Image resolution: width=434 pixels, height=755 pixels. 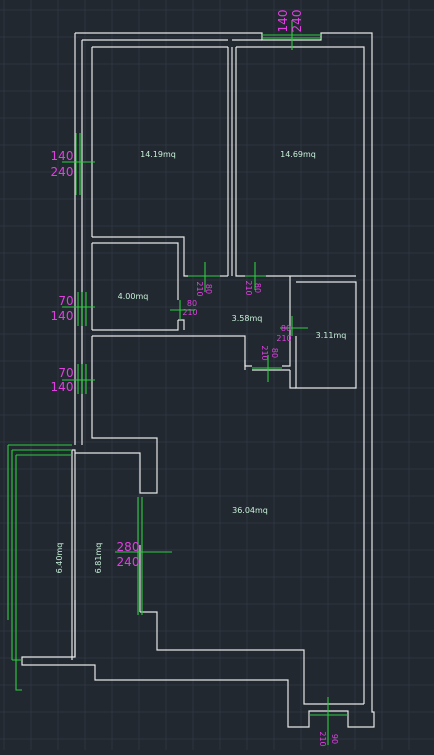 I want to click on dim-door-5-h: 210, so click(x=264, y=352).